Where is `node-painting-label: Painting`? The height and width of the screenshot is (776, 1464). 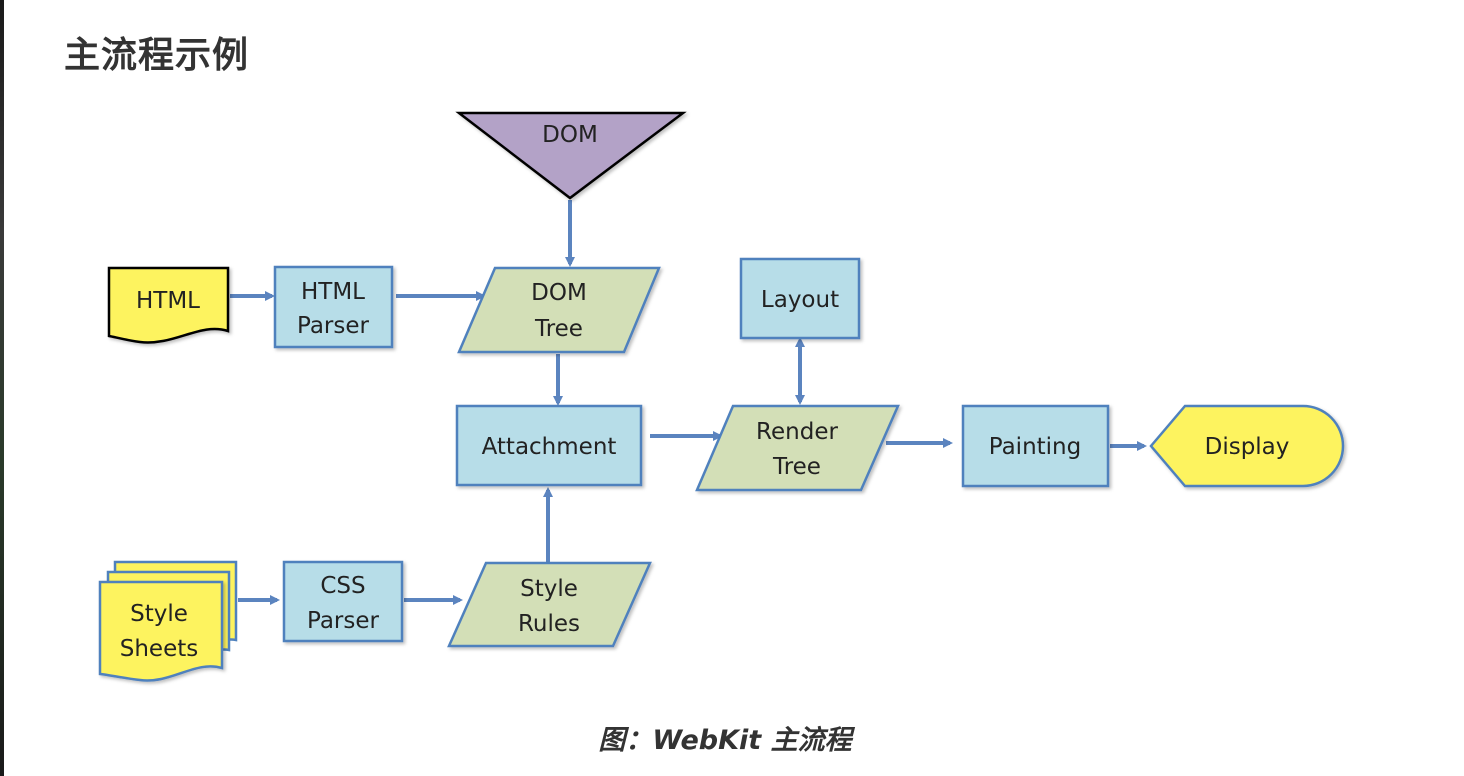 node-painting-label: Painting is located at coordinates (1035, 447).